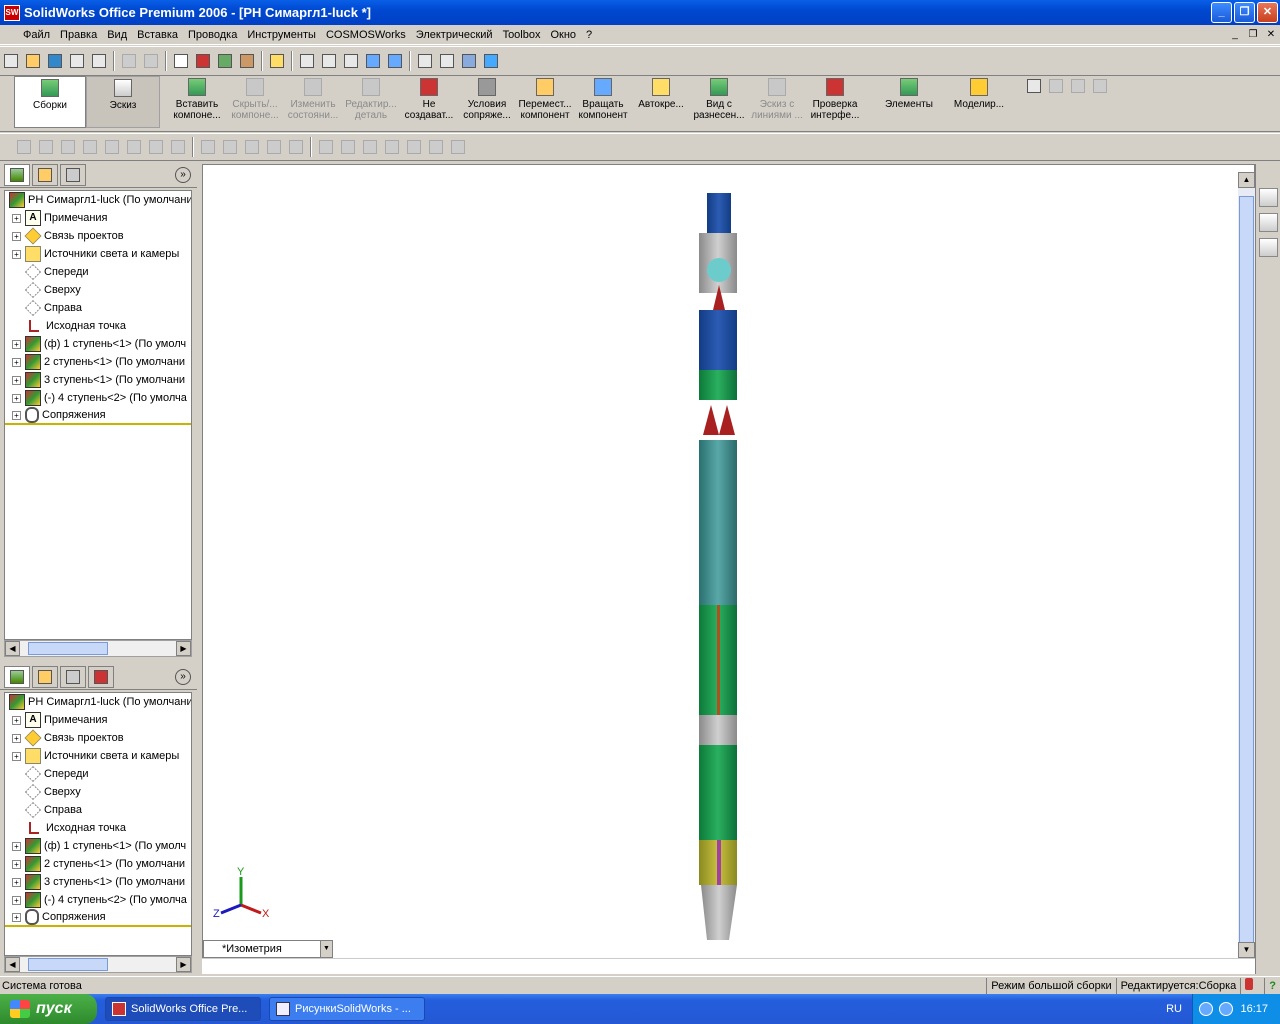 The image size is (1280, 1024). What do you see at coordinates (78, 35) in the screenshot?
I see `menu-edit: Правка` at bounding box center [78, 35].